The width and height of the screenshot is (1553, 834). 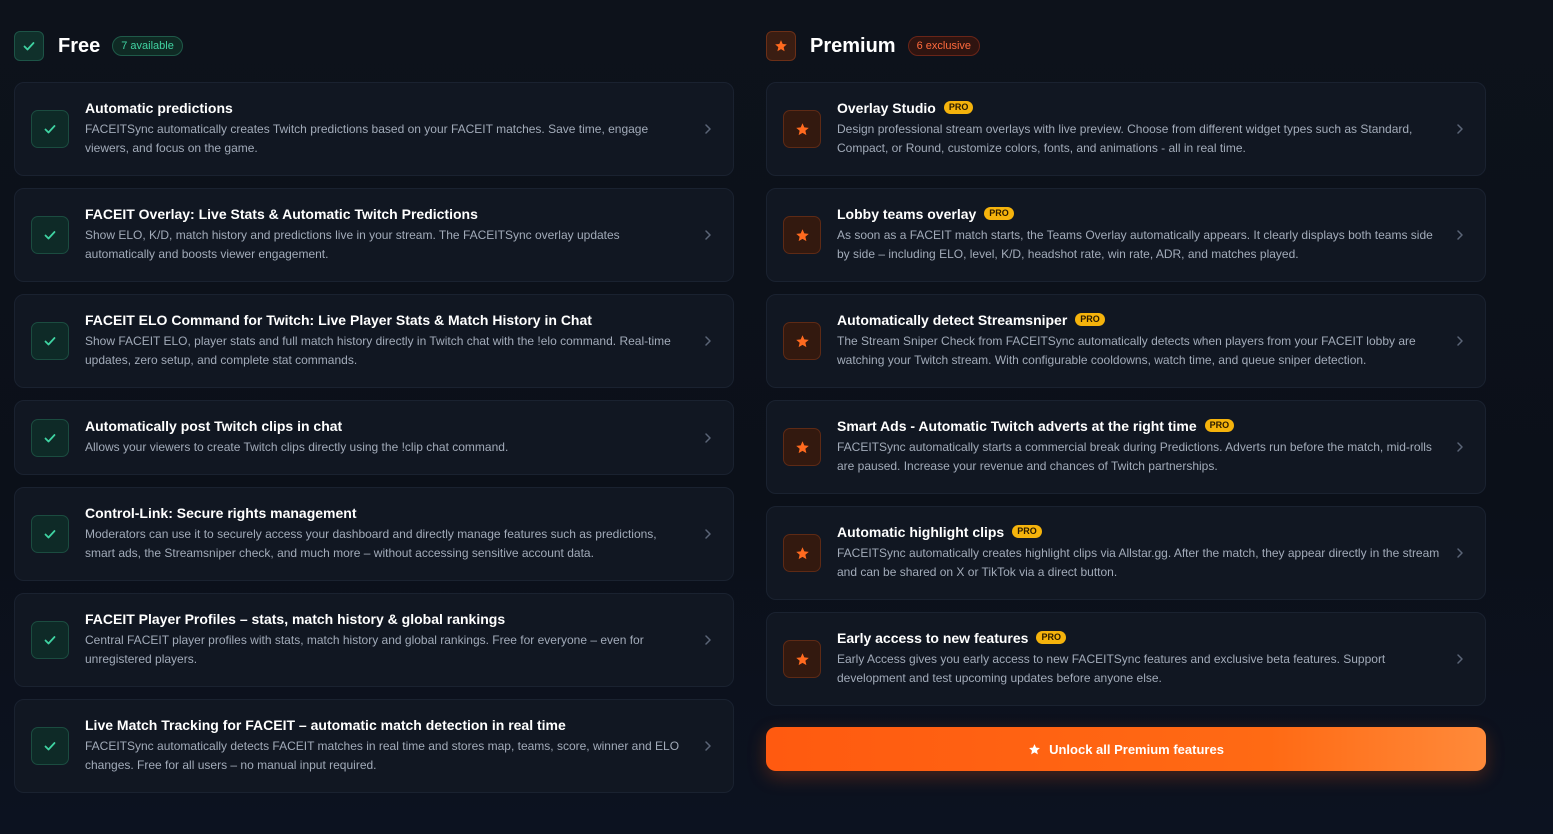 I want to click on unlock-premium-button: Unlock all Premium features, so click(x=1126, y=749).